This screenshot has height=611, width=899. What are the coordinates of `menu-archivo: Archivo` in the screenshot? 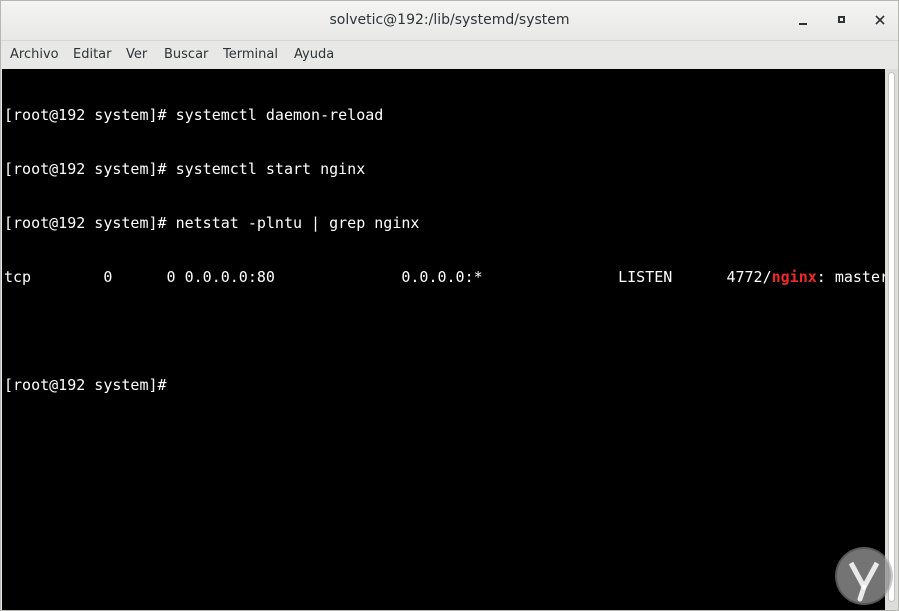 It's located at (34, 54).